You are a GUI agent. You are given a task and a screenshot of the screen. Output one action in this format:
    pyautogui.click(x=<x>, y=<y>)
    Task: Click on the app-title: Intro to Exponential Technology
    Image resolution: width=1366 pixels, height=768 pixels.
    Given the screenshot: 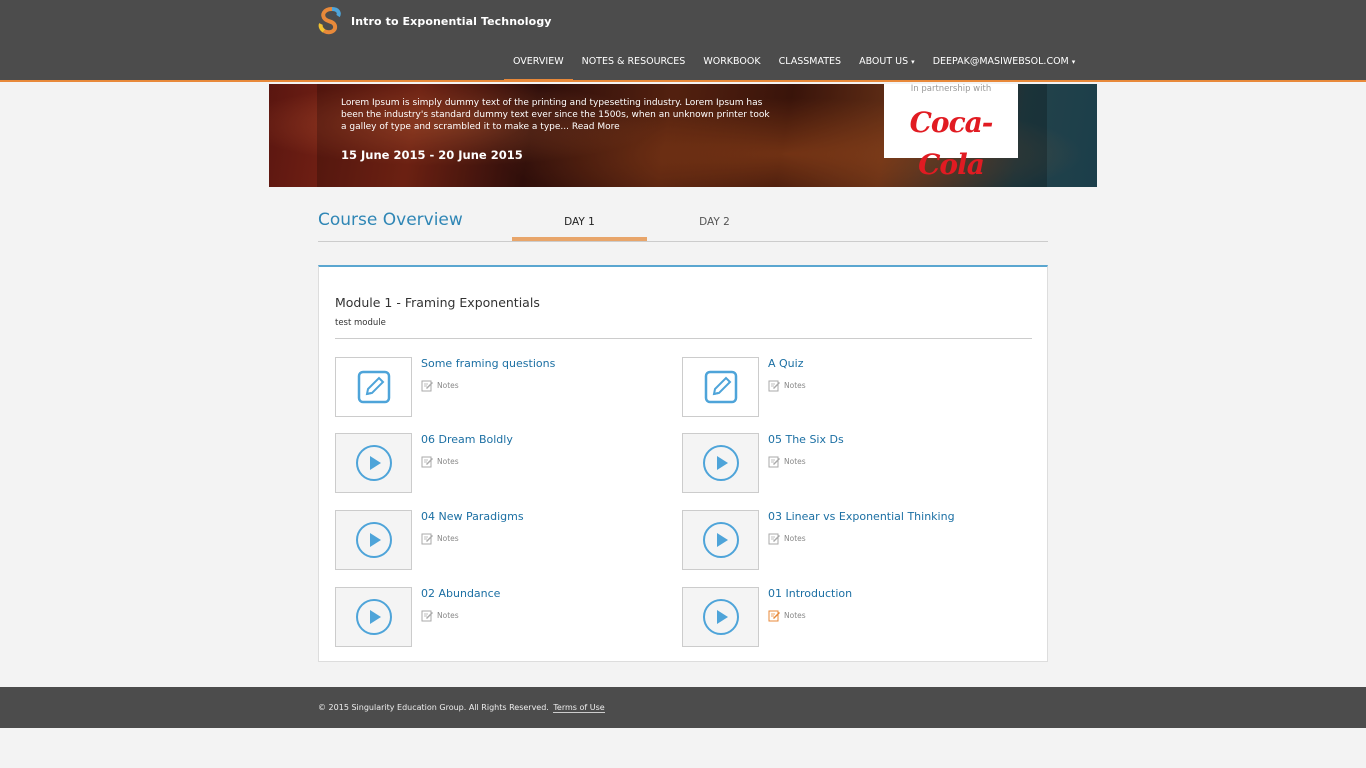 What is the action you would take?
    pyautogui.click(x=451, y=21)
    